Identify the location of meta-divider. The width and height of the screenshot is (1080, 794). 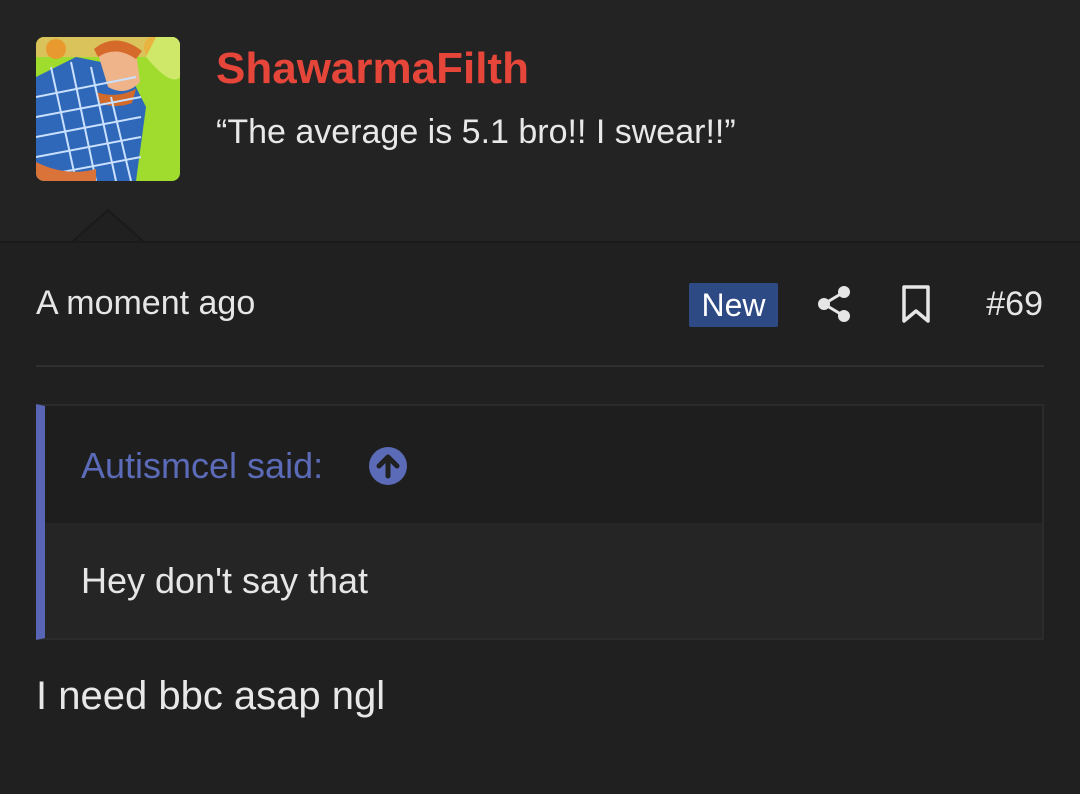
(540, 366).